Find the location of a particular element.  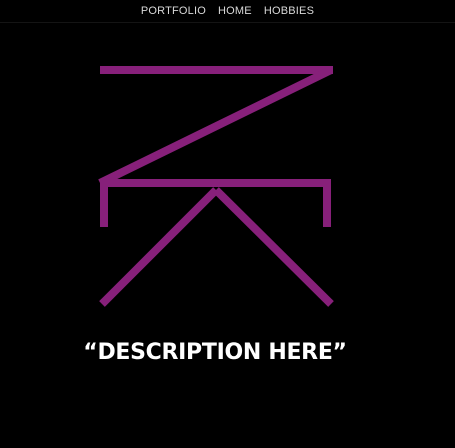

hero-tagline: “DESCRIPTION HERE” is located at coordinates (215, 352).